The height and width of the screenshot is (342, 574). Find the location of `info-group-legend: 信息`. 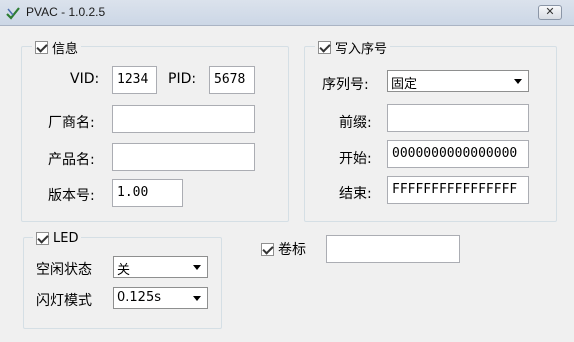

info-group-legend: 信息 is located at coordinates (57, 47).